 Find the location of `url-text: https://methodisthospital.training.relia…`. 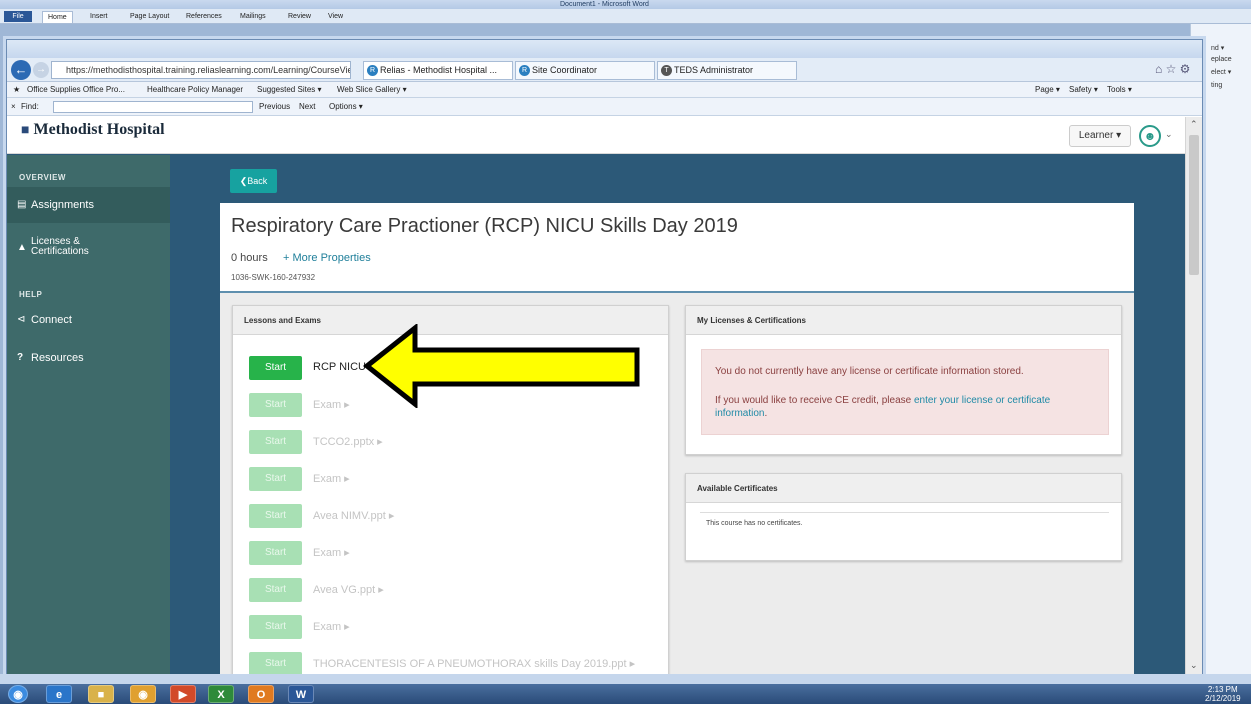

url-text: https://methodisthospital.training.relia… is located at coordinates (208, 70).